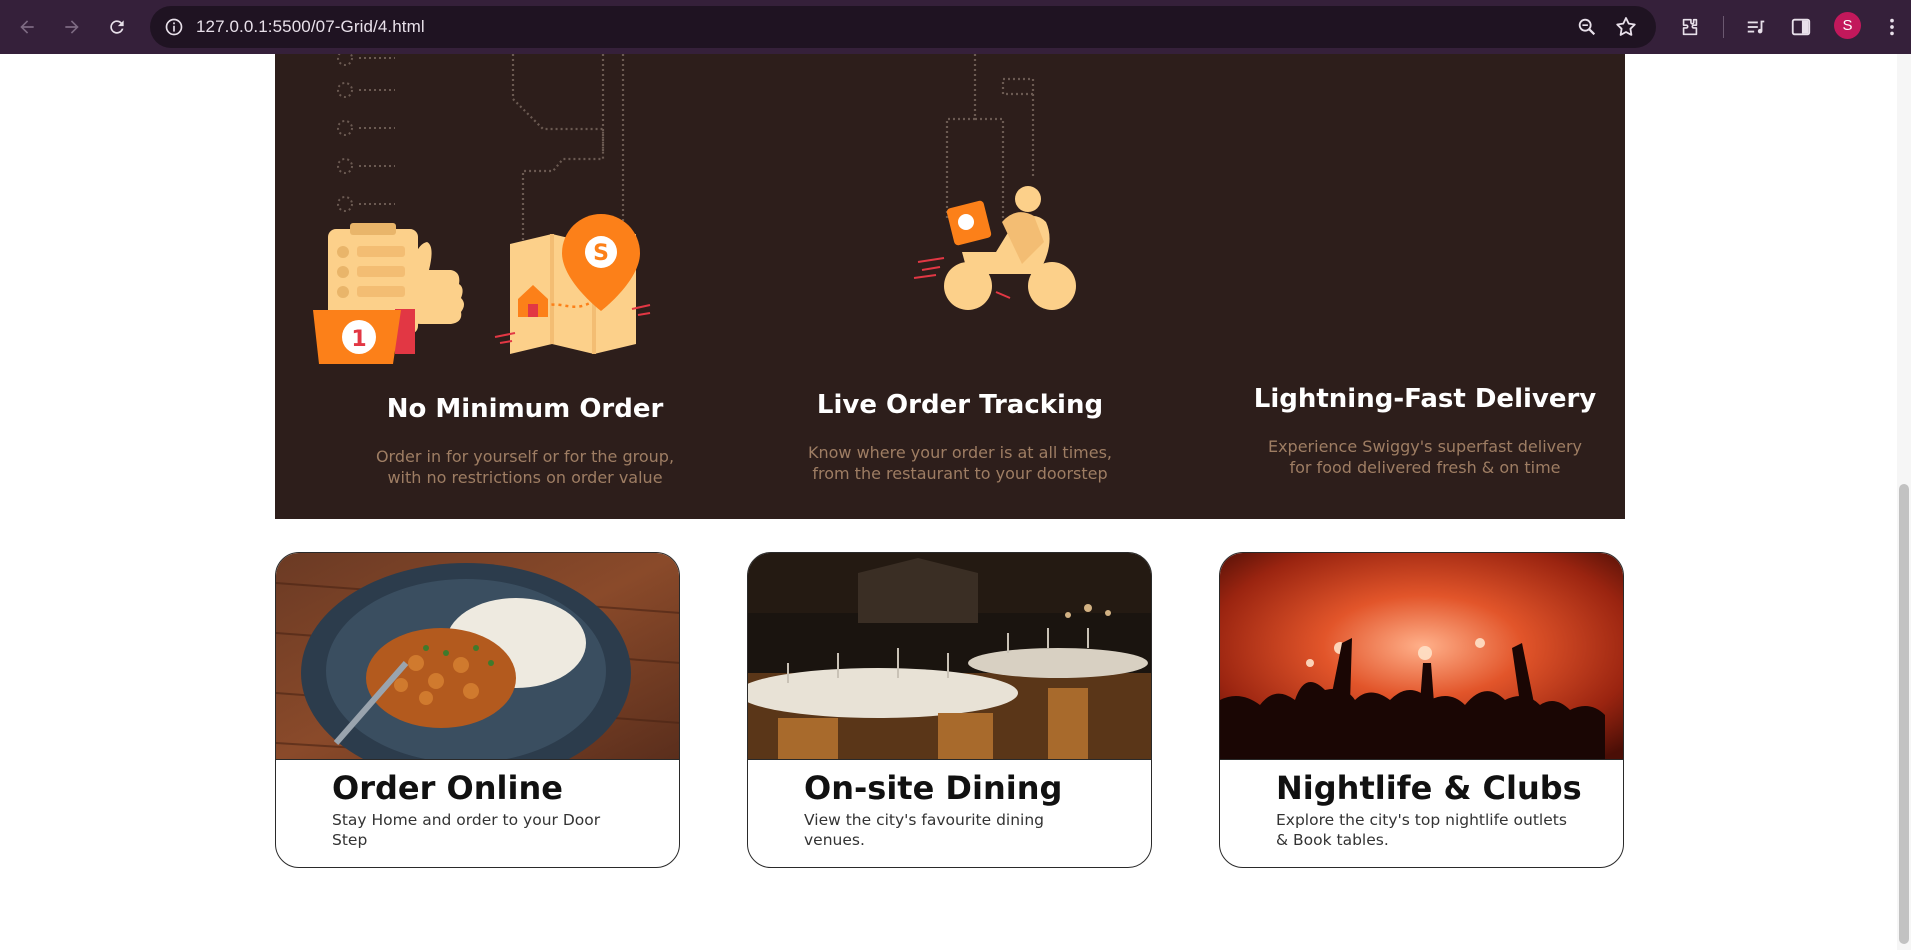 Image resolution: width=1911 pixels, height=950 pixels. I want to click on forward-button, so click(72, 27).